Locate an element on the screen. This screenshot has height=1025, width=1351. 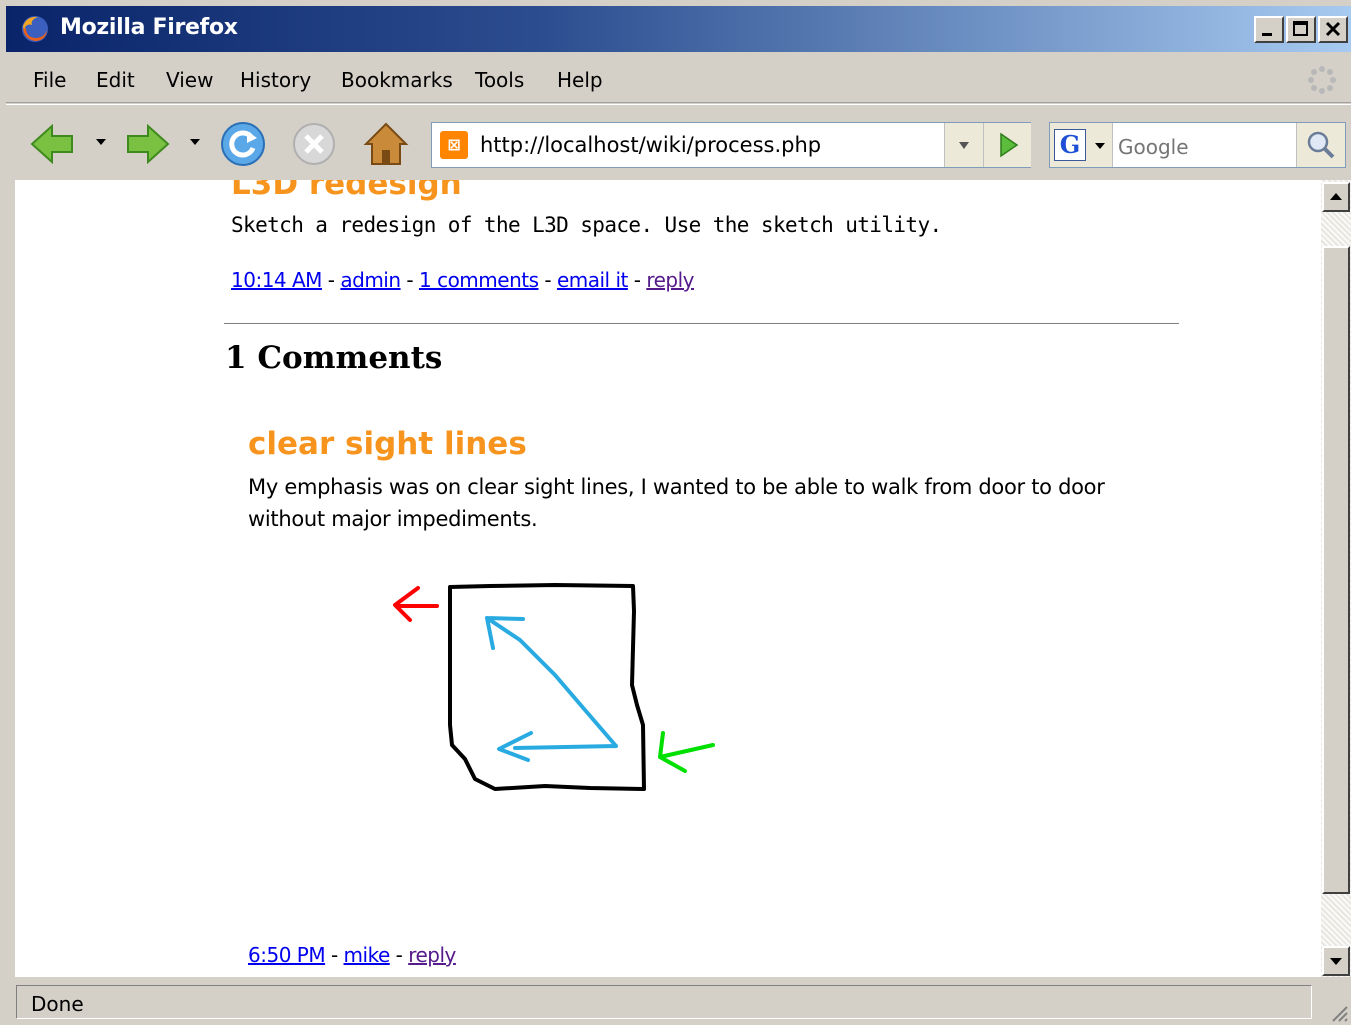
comment-time-link: 6:50 PM is located at coordinates (287, 955).